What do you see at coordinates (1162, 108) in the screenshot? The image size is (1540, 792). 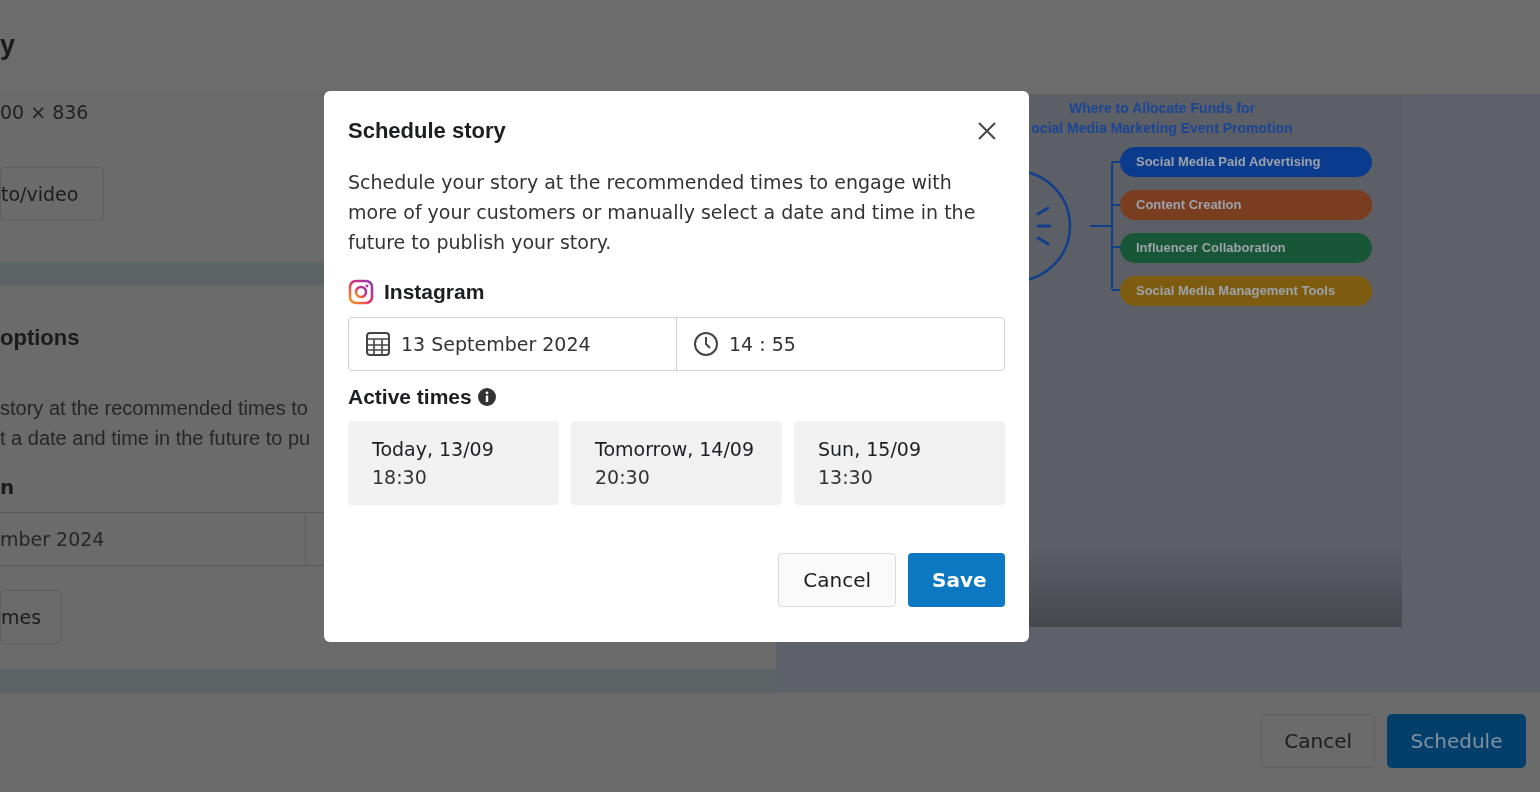 I see `infographic-title-line: Where to Allocate Funds for` at bounding box center [1162, 108].